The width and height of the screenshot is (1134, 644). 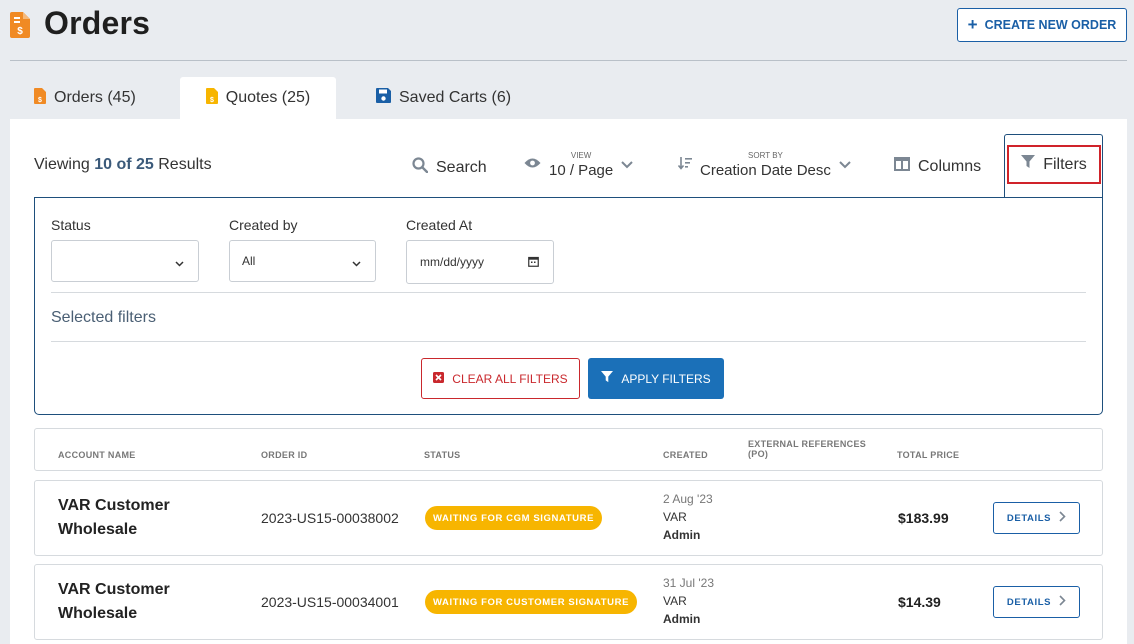 I want to click on total-price: $183.99, so click(x=923, y=518).